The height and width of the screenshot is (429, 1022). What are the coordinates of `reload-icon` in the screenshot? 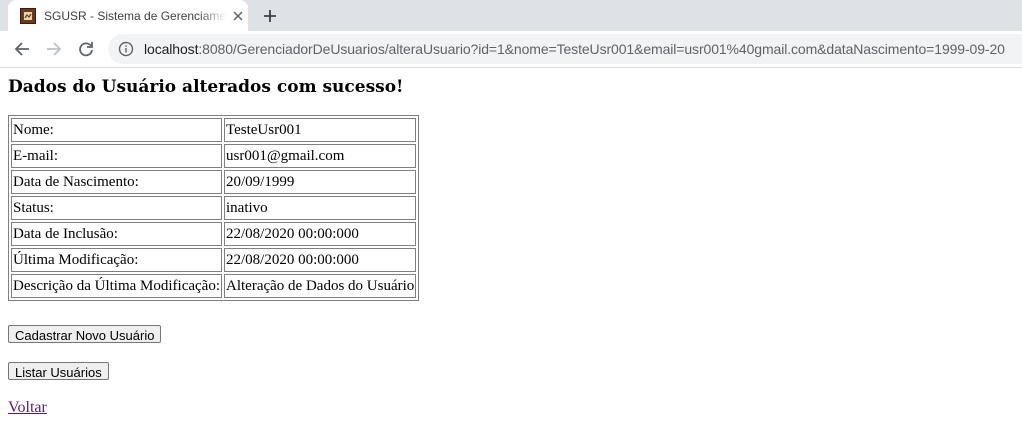 It's located at (86, 49).